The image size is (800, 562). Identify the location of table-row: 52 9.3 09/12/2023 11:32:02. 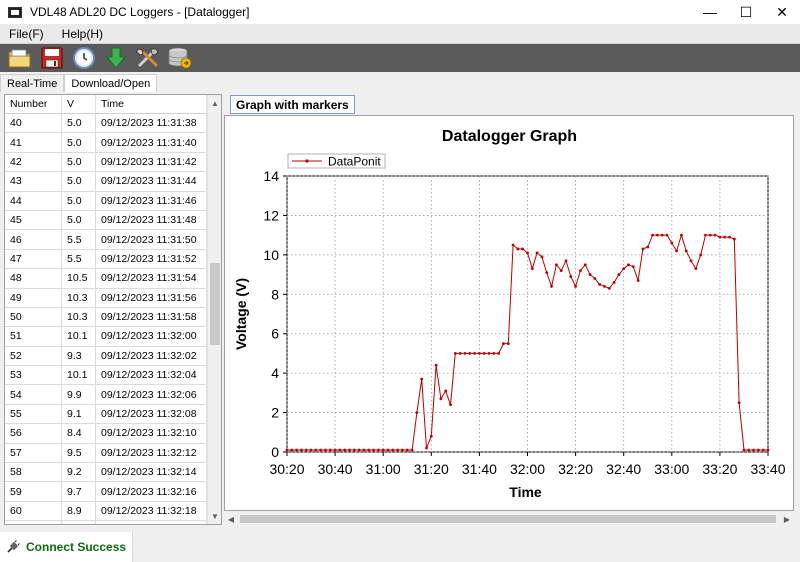
(106, 356).